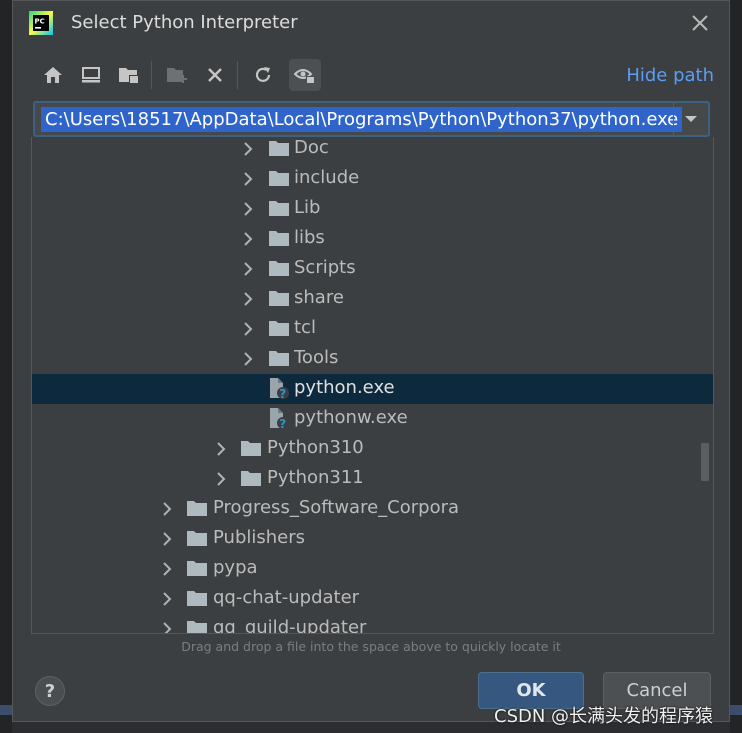 The height and width of the screenshot is (733, 742). I want to click on tree-folder-row: Lib, so click(372, 209).